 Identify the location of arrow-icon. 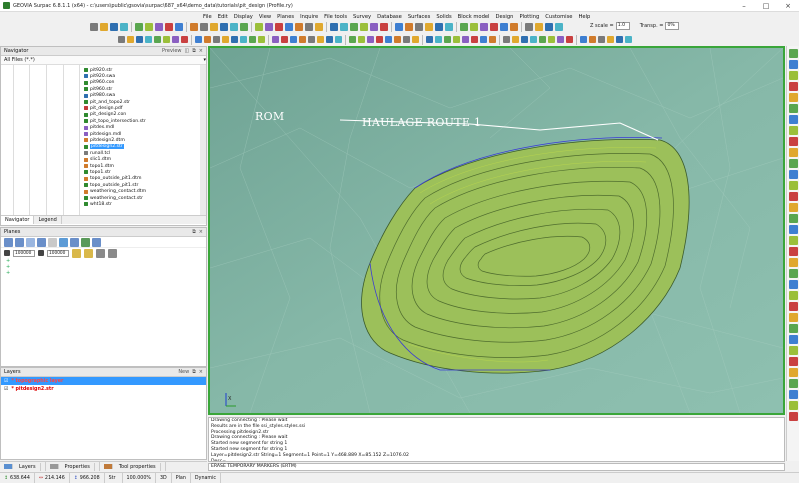
(7, 253).